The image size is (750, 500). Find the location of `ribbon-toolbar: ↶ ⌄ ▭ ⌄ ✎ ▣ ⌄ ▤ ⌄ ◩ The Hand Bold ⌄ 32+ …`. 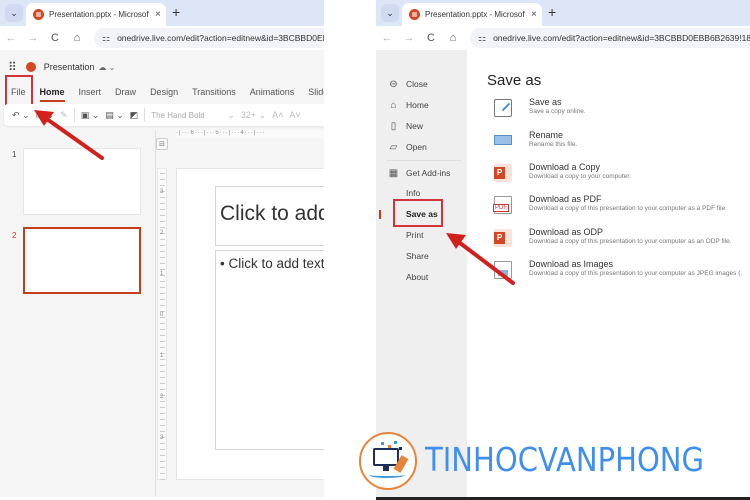

ribbon-toolbar: ↶ ⌄ ▭ ⌄ ✎ ▣ ⌄ ▤ ⌄ ◩ The Hand Bold ⌄ 32+ … is located at coordinates (164, 115).